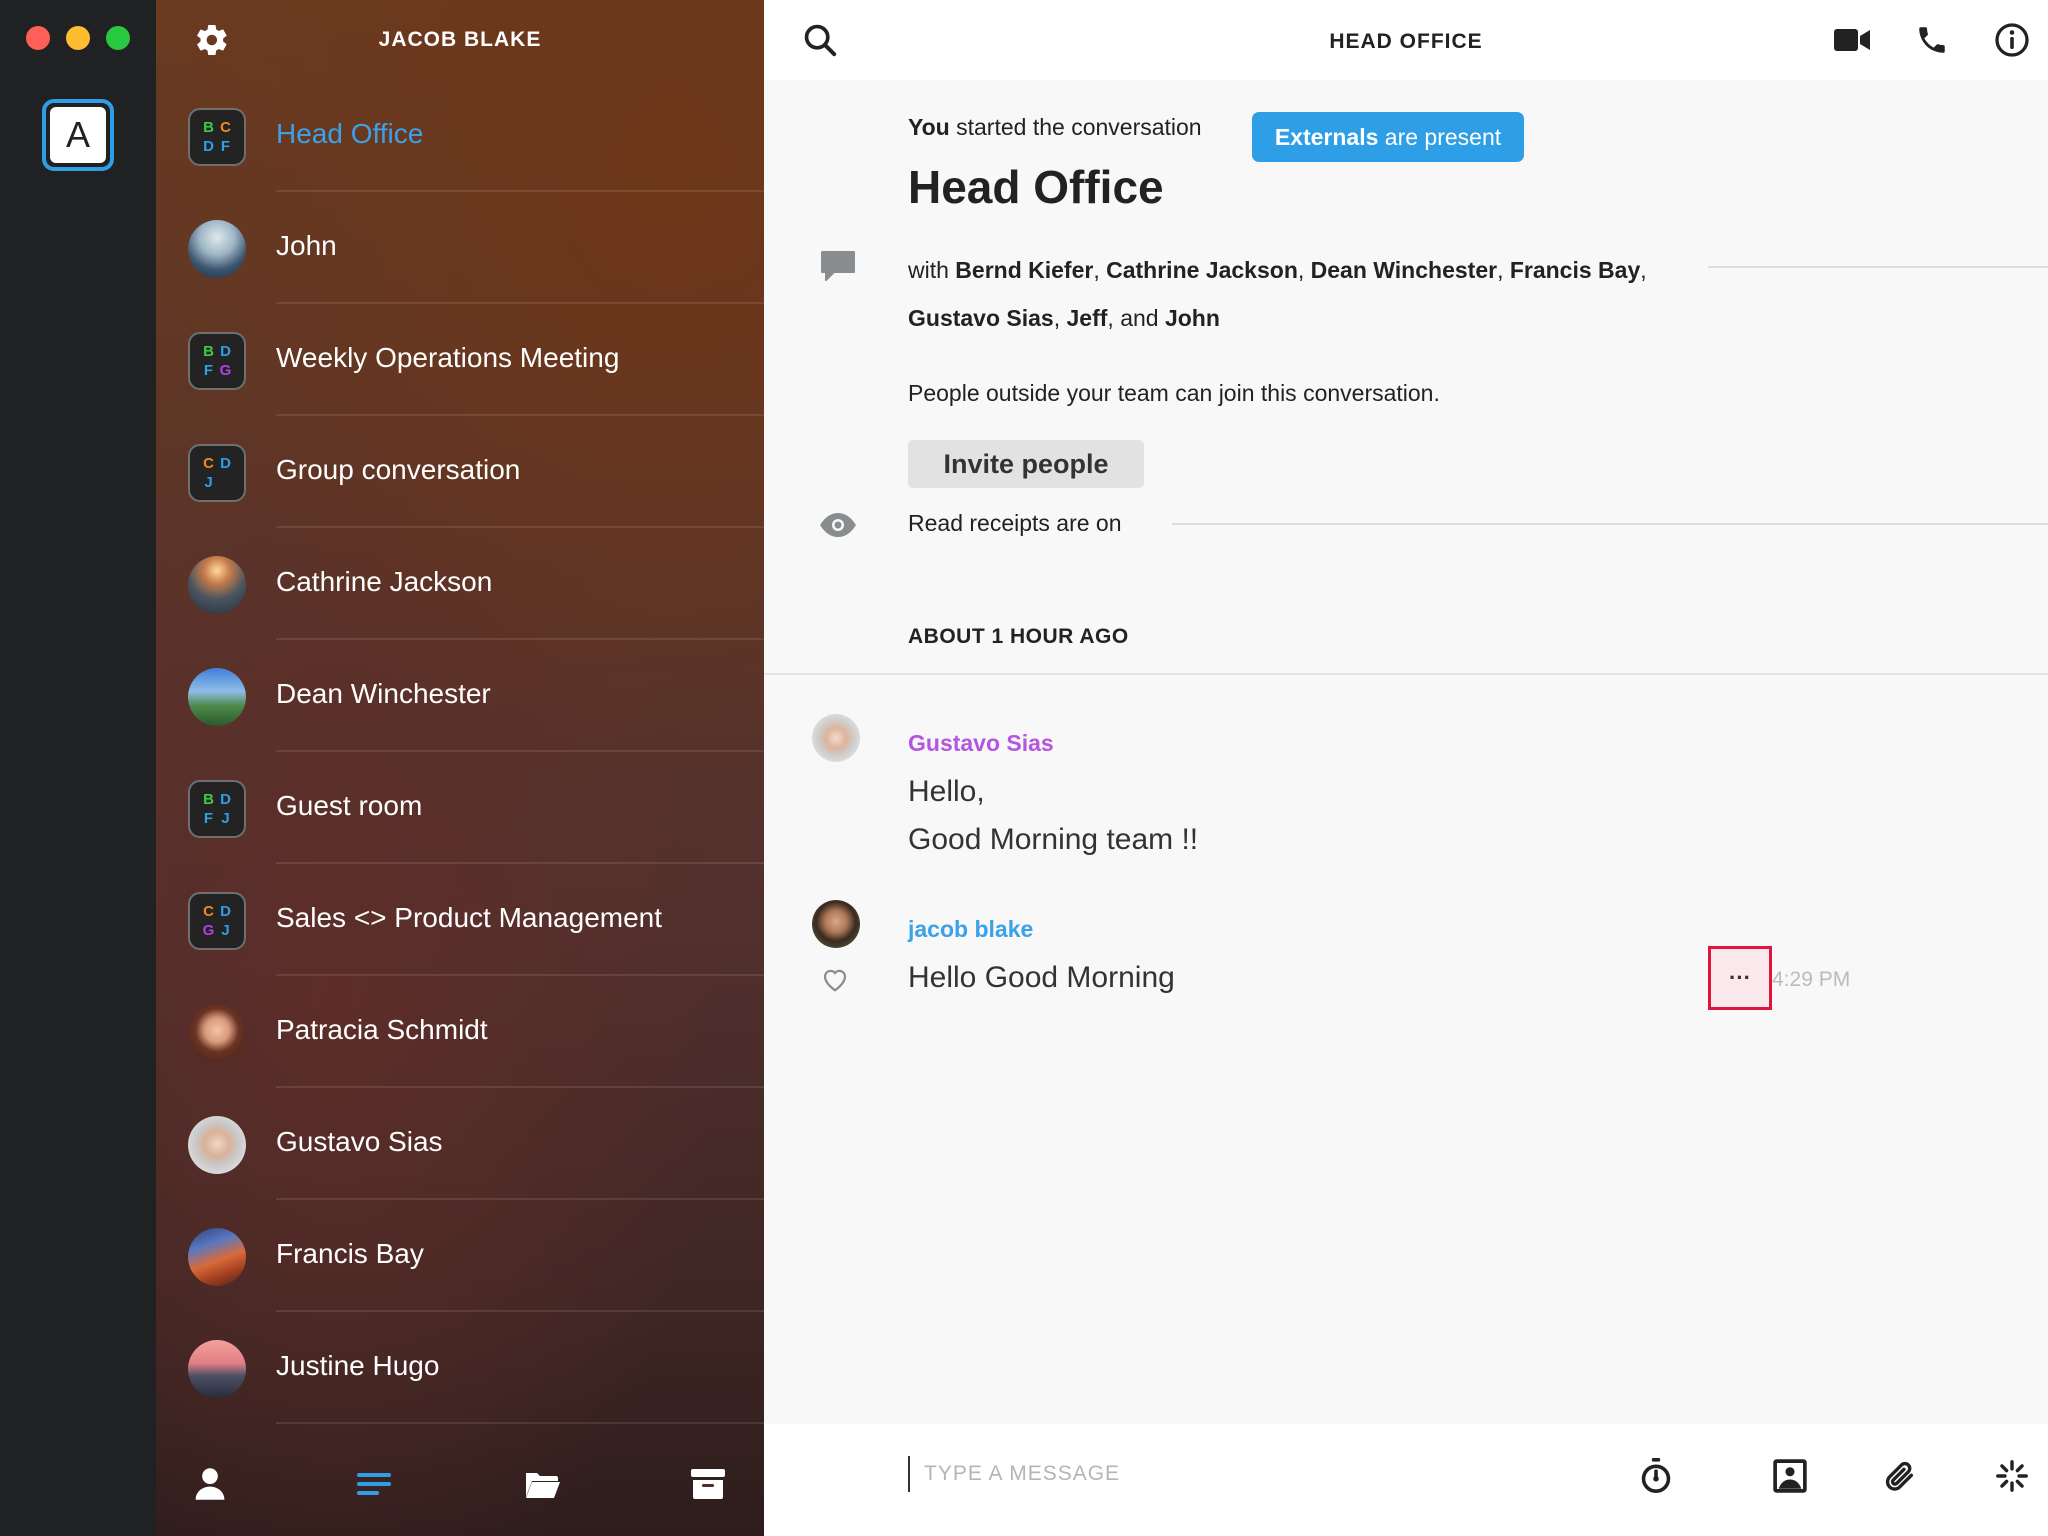 The image size is (2048, 1536). Describe the element at coordinates (398, 469) in the screenshot. I see `conversation-label: Group conversation` at that location.